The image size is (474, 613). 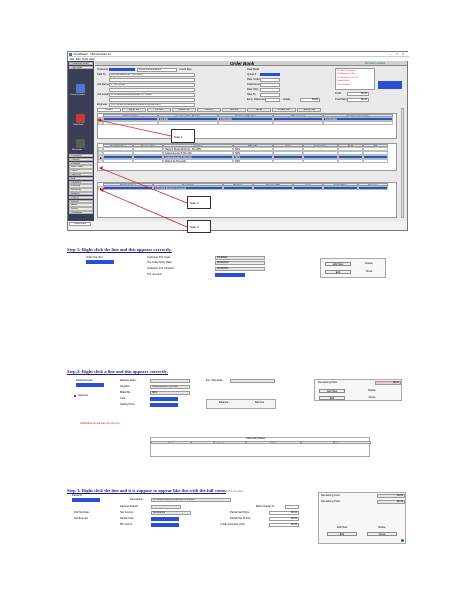 I want to click on step2-cost-label: Cost:, so click(x=123, y=398).